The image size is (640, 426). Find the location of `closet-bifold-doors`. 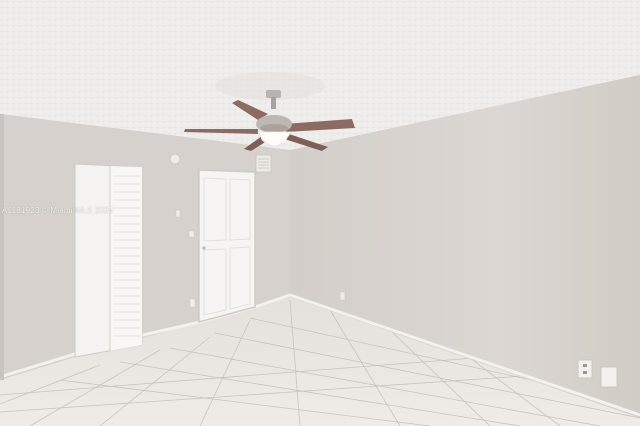

closet-bifold-doors is located at coordinates (108, 260).